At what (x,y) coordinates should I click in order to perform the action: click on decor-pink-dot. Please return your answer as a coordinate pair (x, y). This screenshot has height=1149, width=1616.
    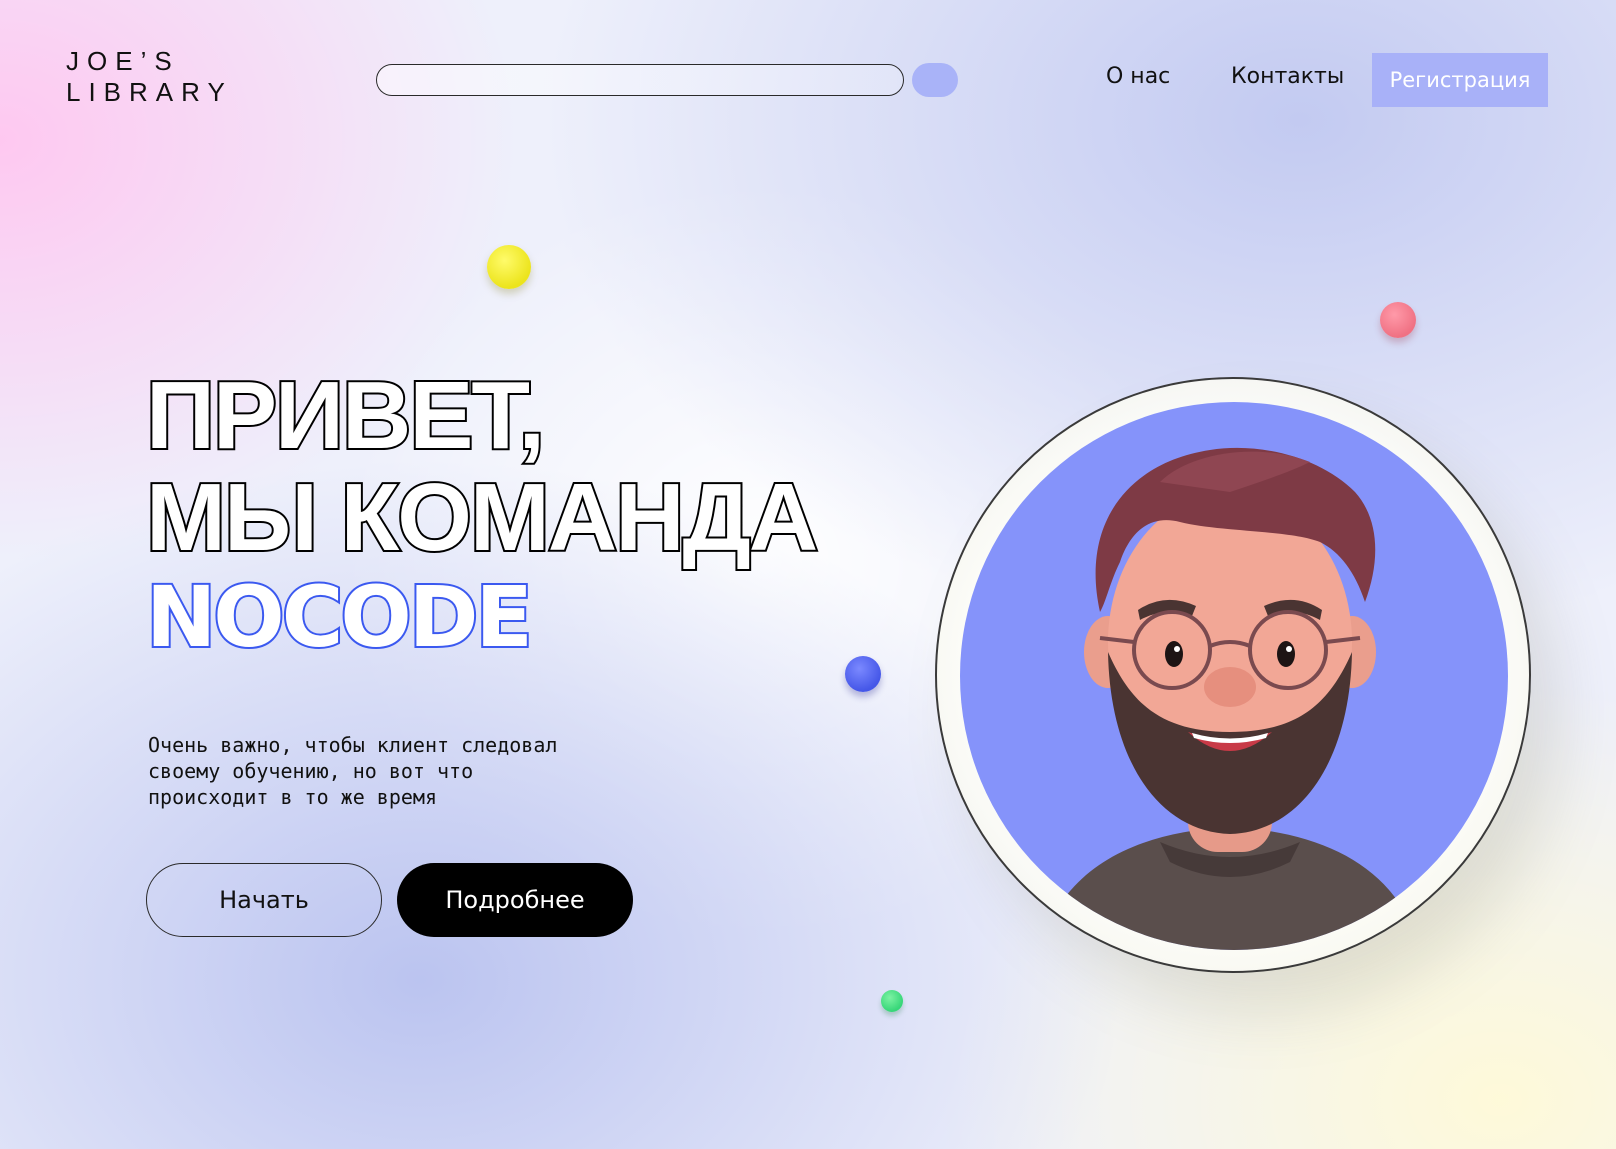
    Looking at the image, I should click on (1398, 320).